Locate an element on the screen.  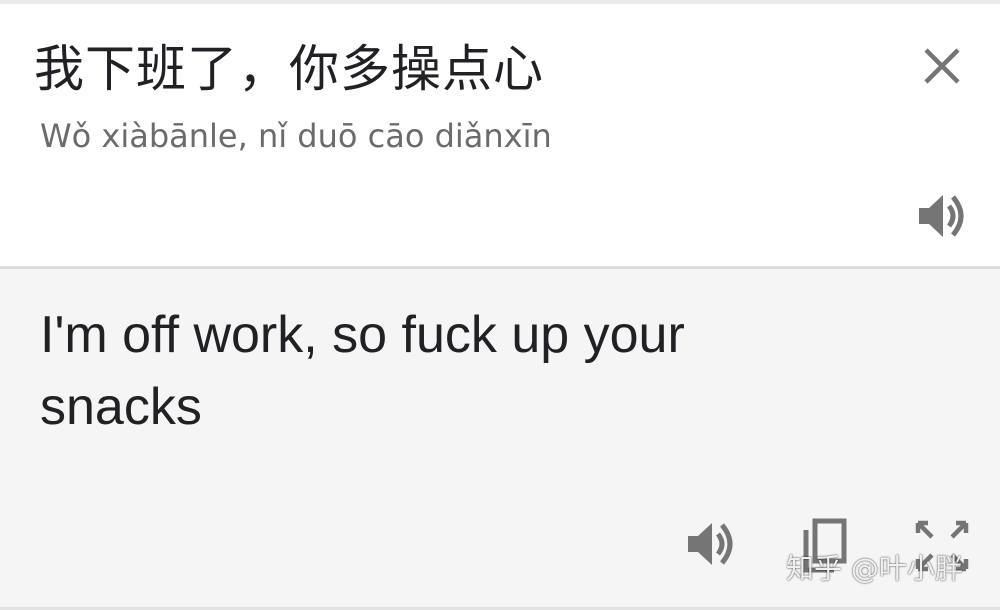
copy-button is located at coordinates (826, 547).